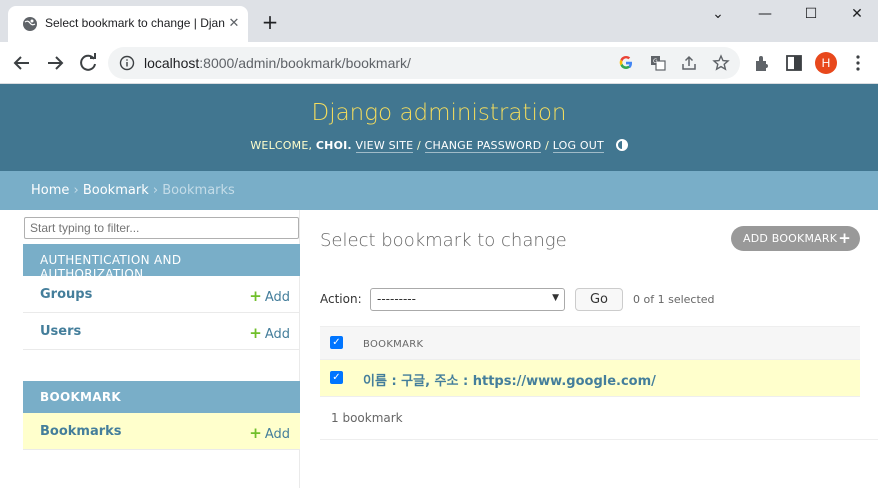  I want to click on minimize-icon: —, so click(765, 14).